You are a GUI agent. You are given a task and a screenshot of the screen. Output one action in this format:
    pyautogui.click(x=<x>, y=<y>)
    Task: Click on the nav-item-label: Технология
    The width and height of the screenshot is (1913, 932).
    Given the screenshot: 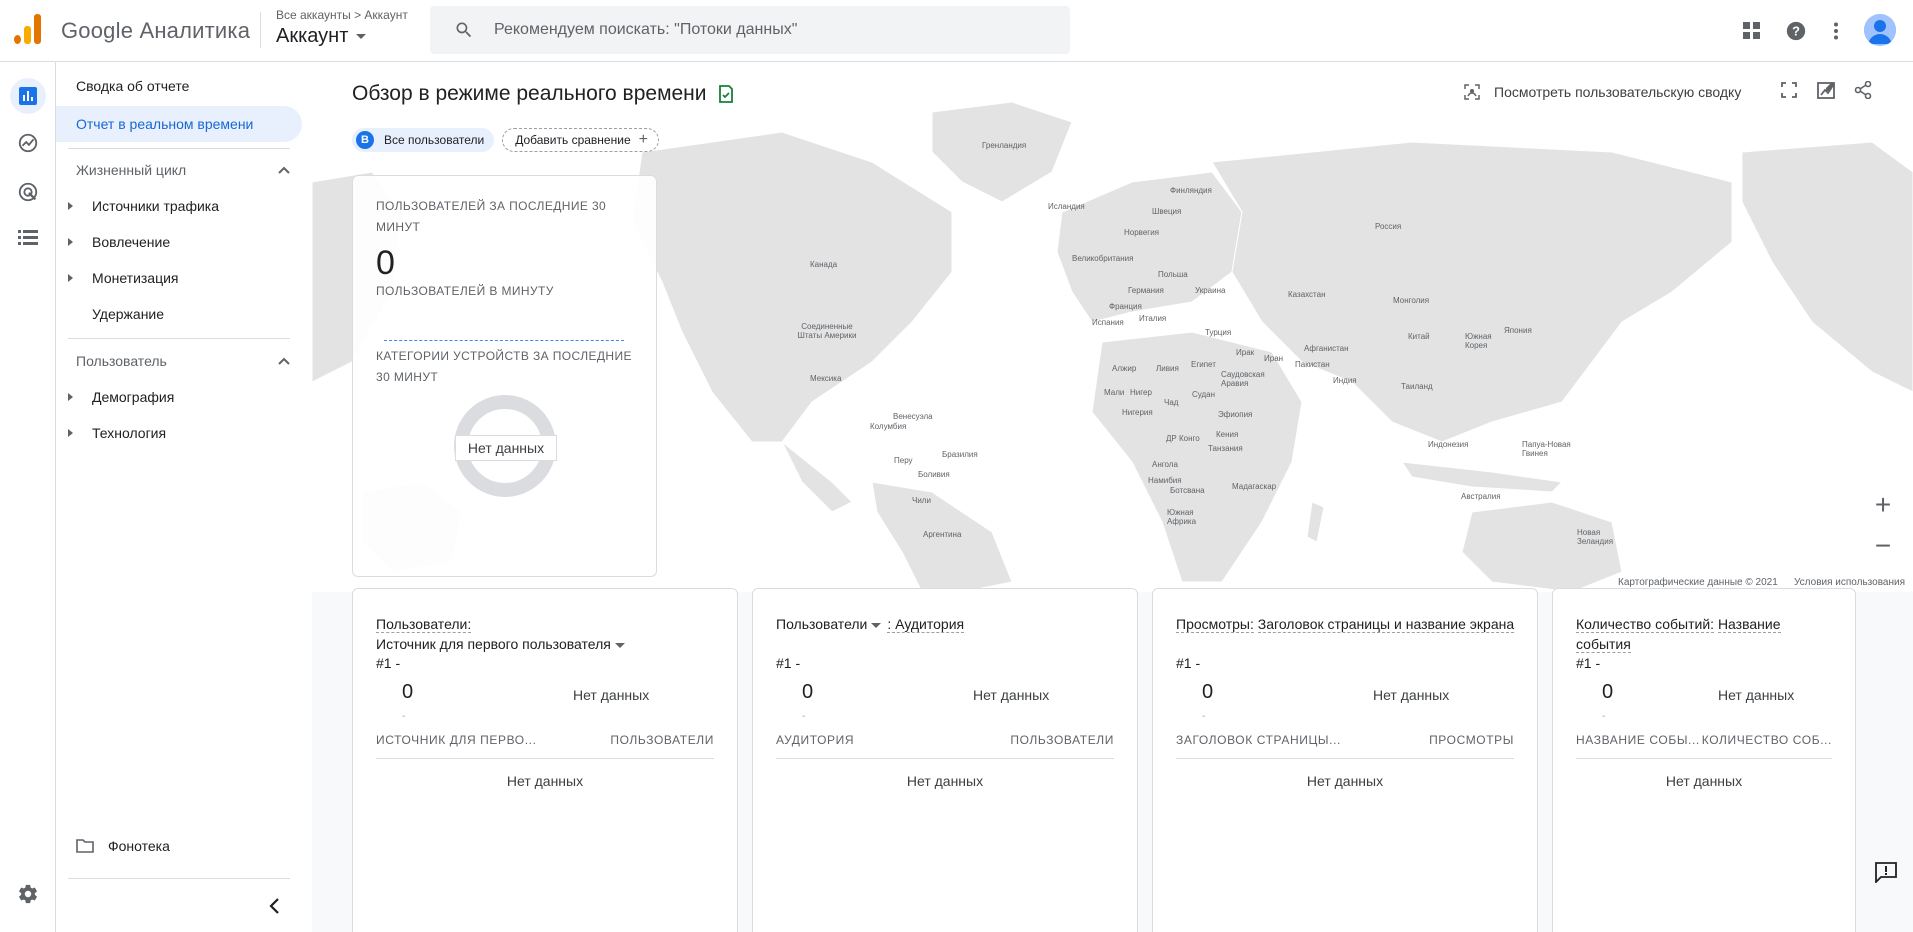 What is the action you would take?
    pyautogui.click(x=129, y=433)
    